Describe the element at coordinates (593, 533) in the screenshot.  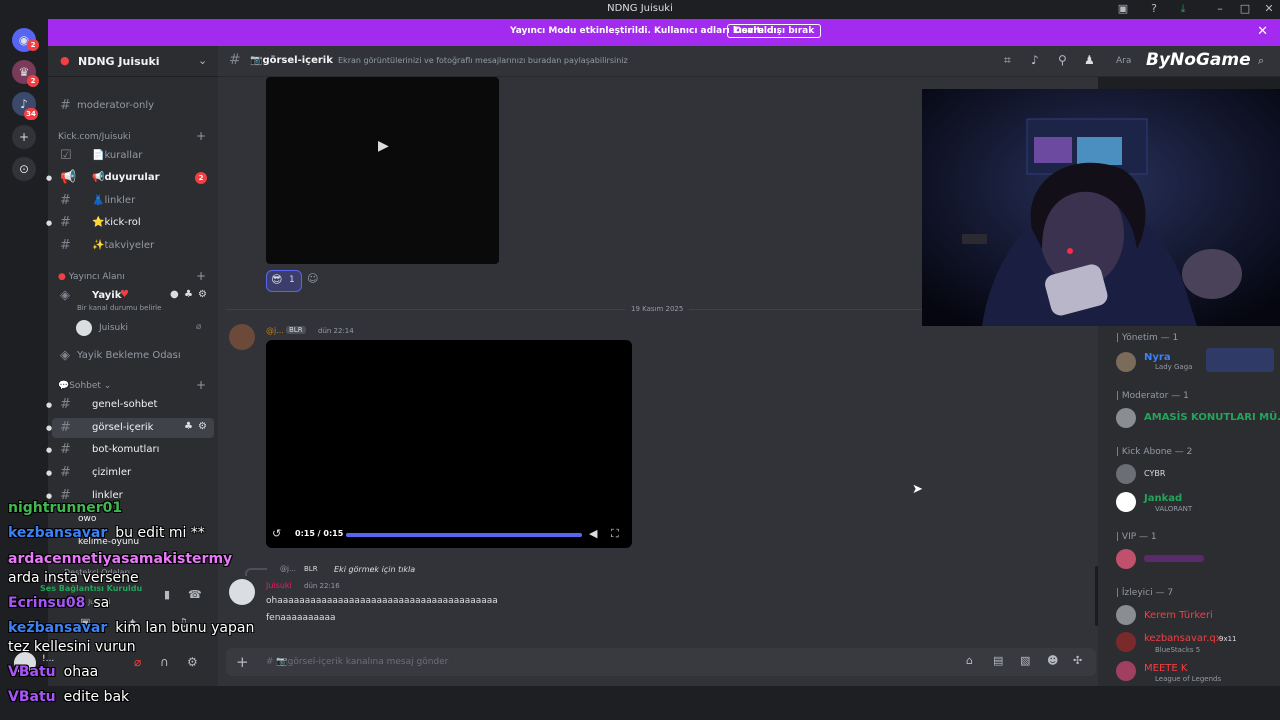
I see `volume-icon: ◀` at that location.